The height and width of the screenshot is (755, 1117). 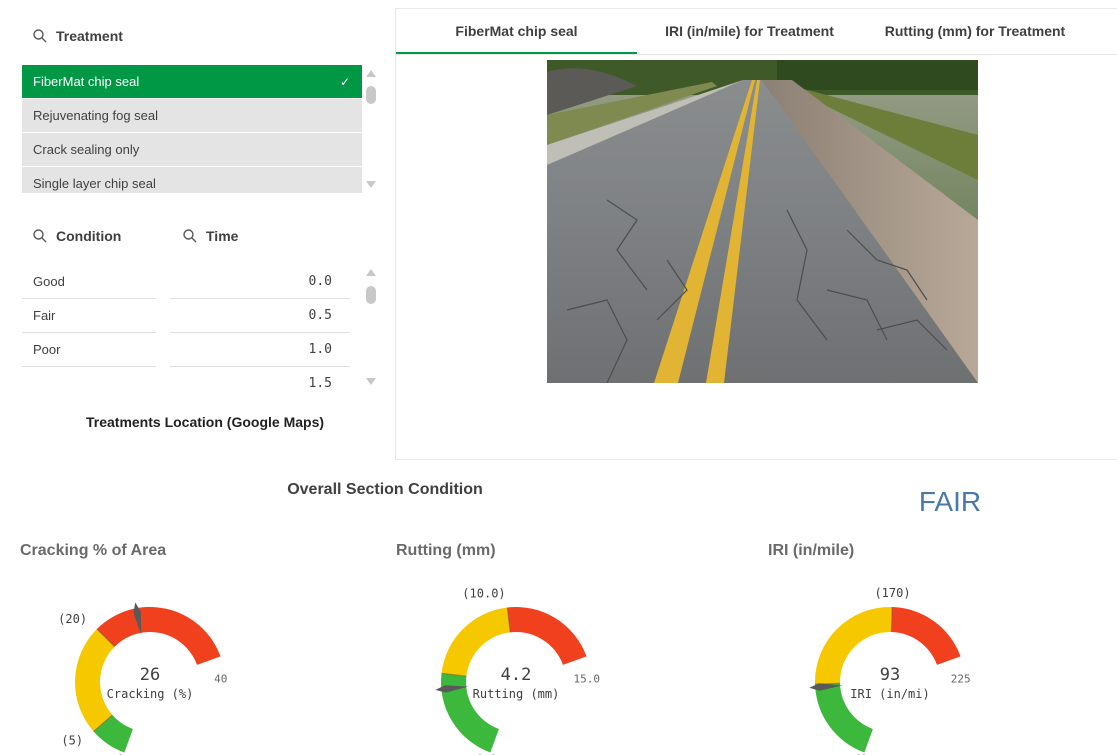 I want to click on gauge-threshold-line, so click(x=891, y=620).